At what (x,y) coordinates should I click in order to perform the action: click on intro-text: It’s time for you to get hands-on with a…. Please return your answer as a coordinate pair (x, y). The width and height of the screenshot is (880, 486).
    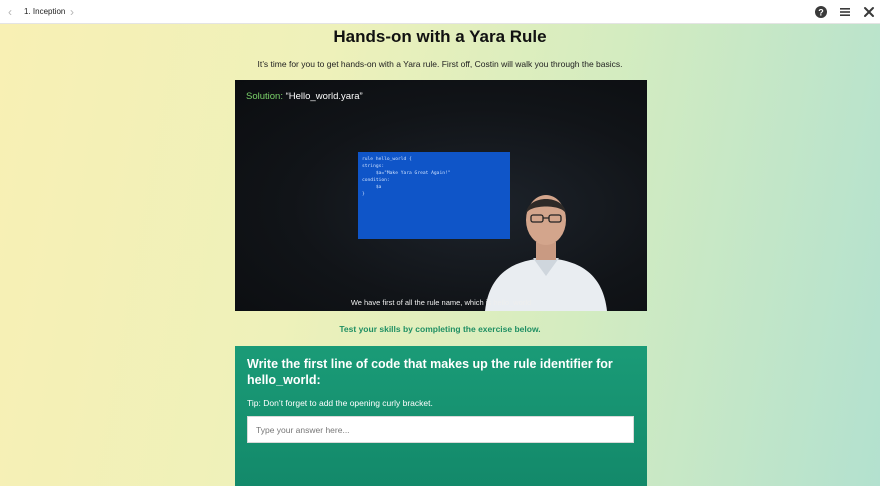
    Looking at the image, I should click on (440, 64).